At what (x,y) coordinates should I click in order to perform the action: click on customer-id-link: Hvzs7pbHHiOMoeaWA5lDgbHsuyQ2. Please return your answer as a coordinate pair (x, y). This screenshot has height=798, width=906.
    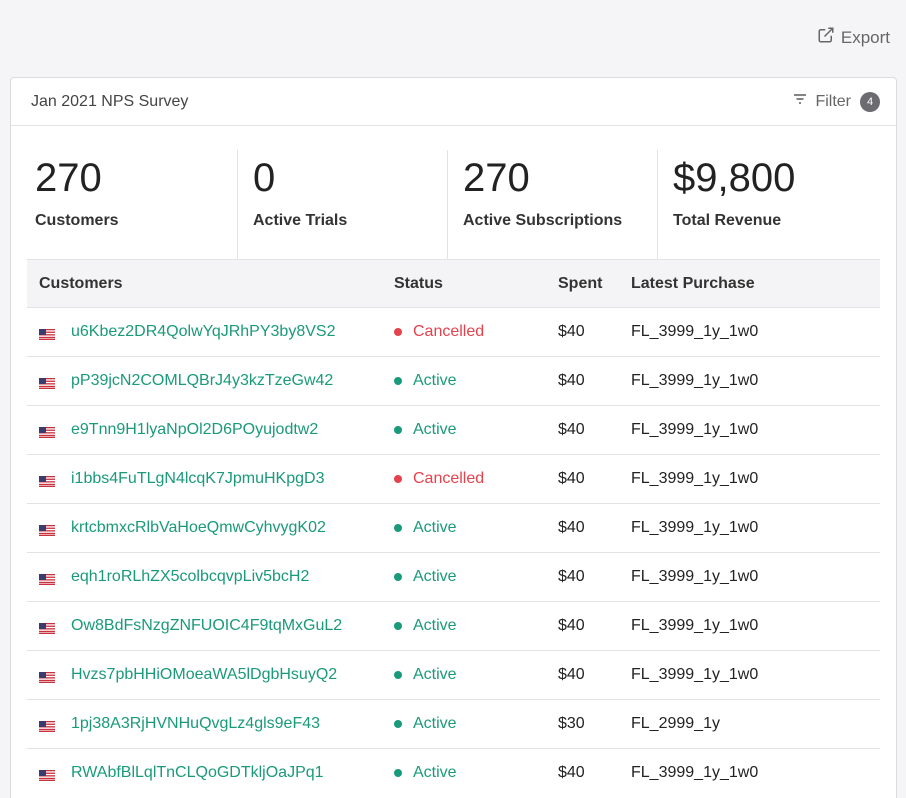
    Looking at the image, I should click on (204, 675).